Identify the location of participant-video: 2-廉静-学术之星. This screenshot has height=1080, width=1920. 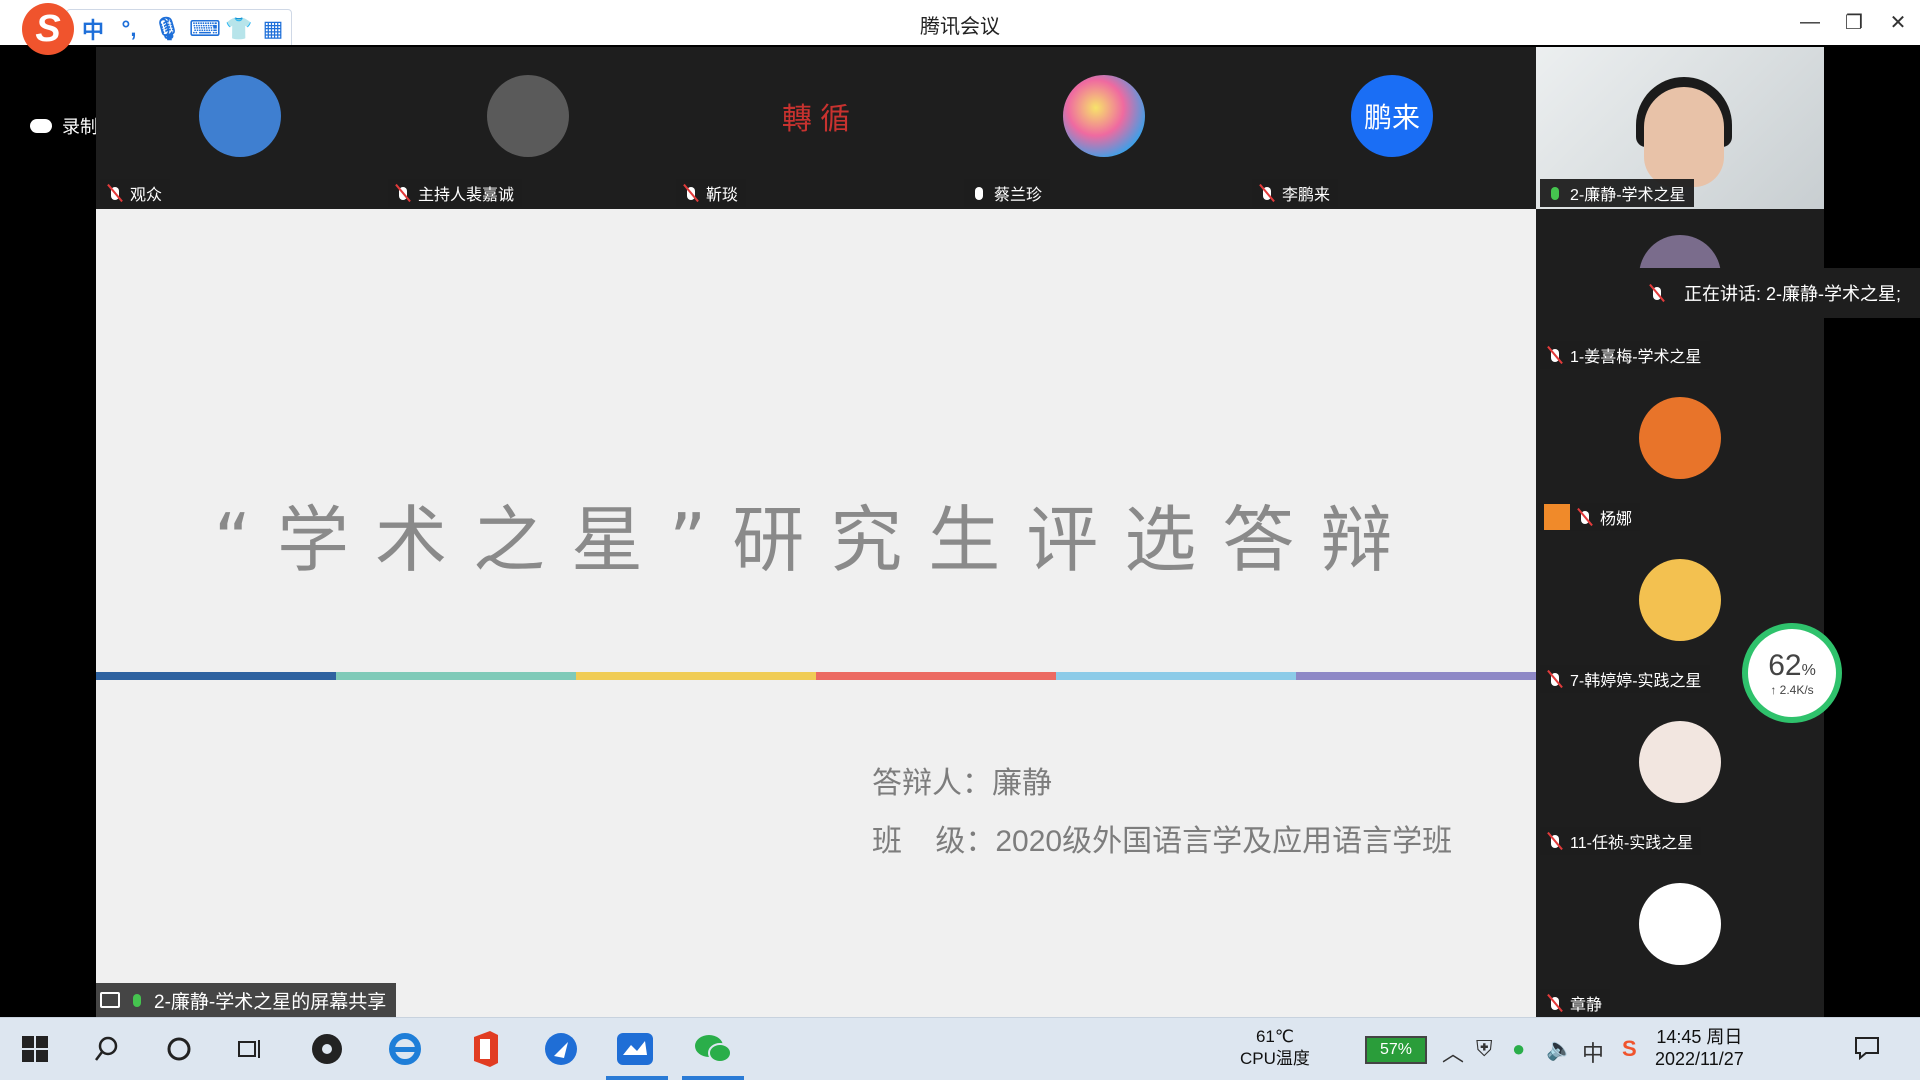
(1680, 128).